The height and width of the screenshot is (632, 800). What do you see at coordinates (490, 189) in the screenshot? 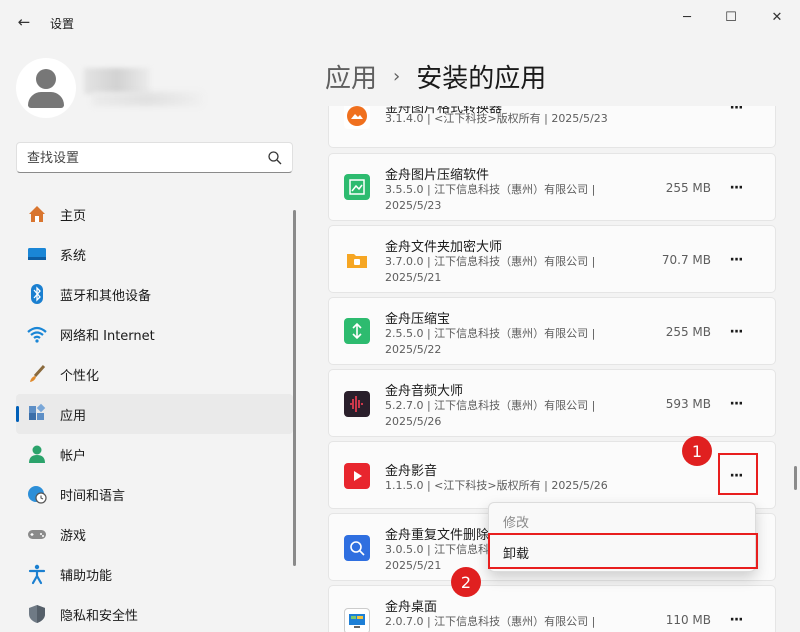
I see `app-meta: 3.5.5.0 | 江下信息科技（惠州）有限公司 |` at bounding box center [490, 189].